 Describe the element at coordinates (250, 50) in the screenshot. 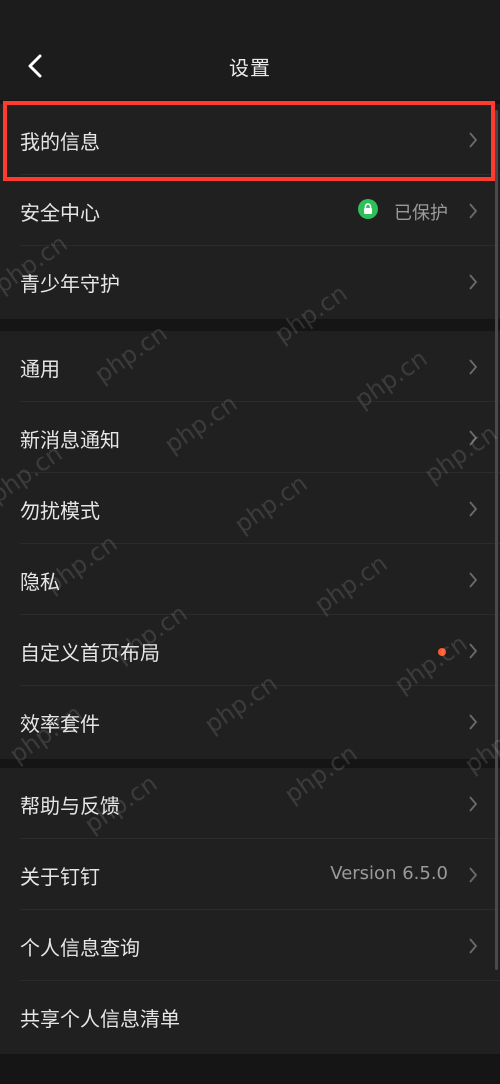

I see `top-bar: 设置` at that location.